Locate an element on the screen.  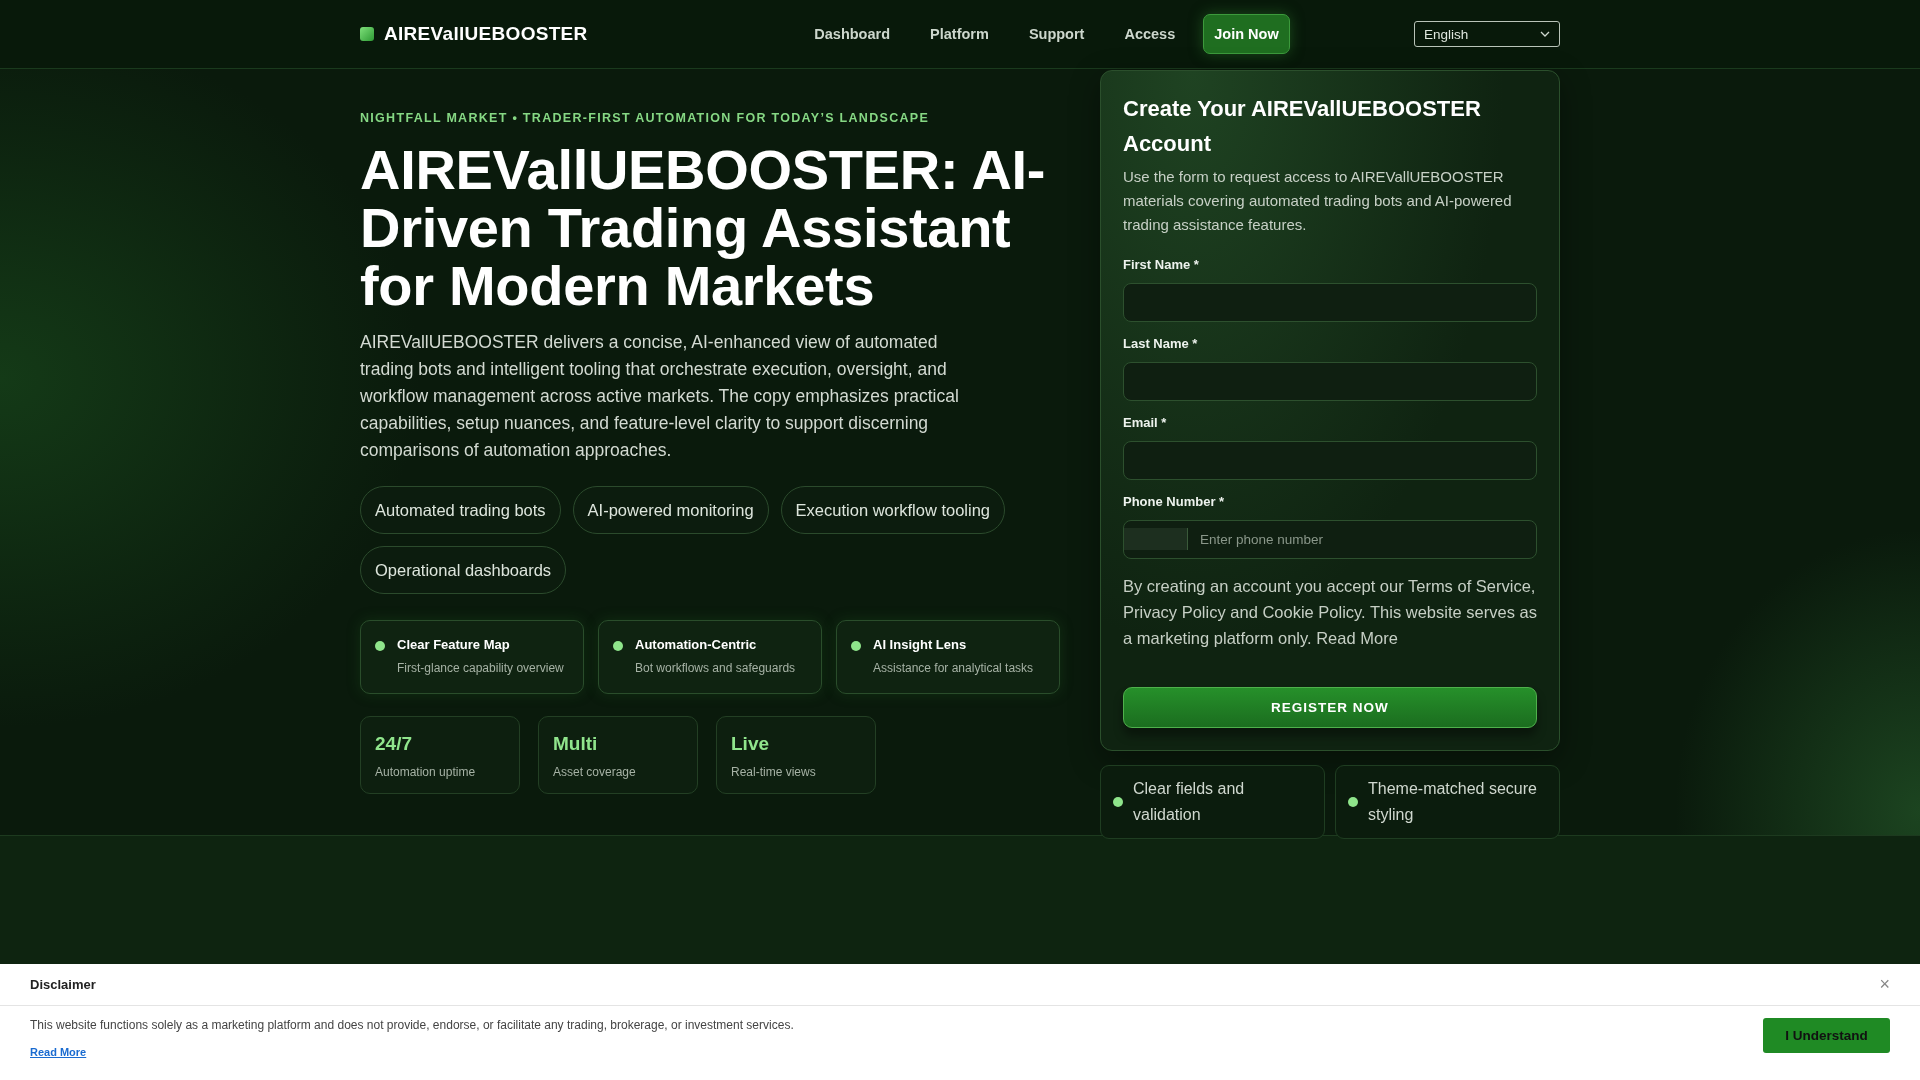
country-code-select is located at coordinates (1156, 539).